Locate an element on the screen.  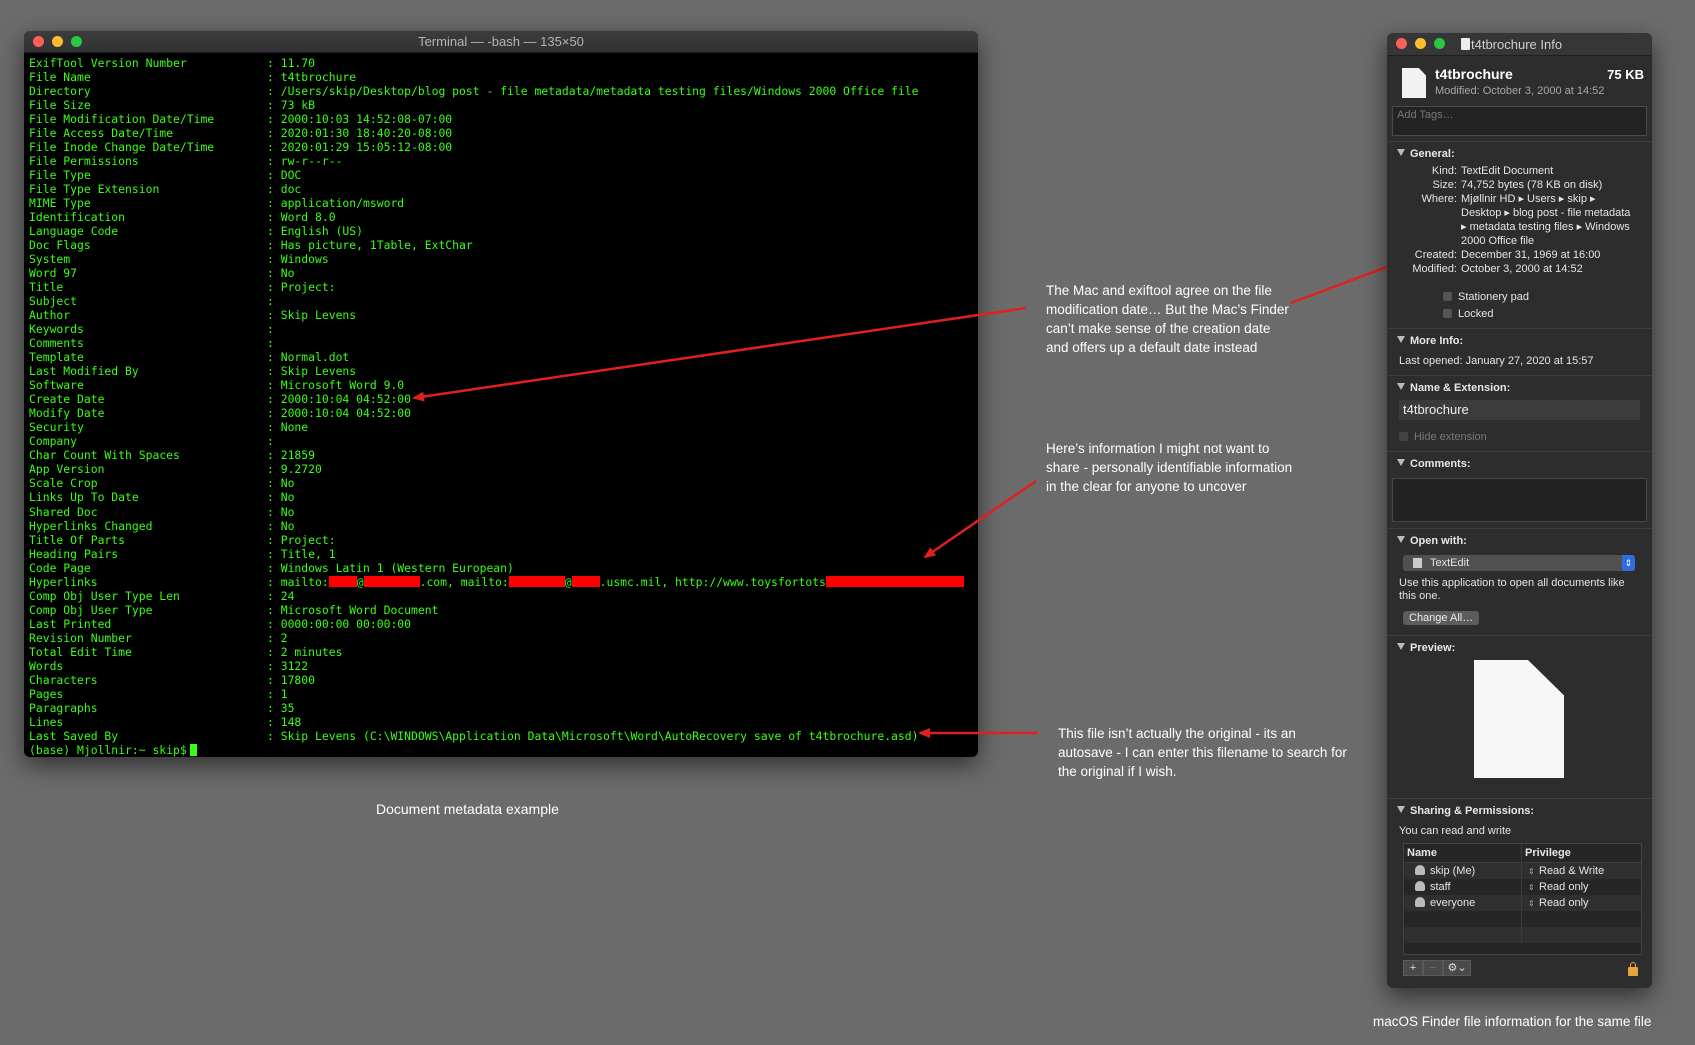
info-title: t4tbrochure Info is located at coordinates (1517, 44).